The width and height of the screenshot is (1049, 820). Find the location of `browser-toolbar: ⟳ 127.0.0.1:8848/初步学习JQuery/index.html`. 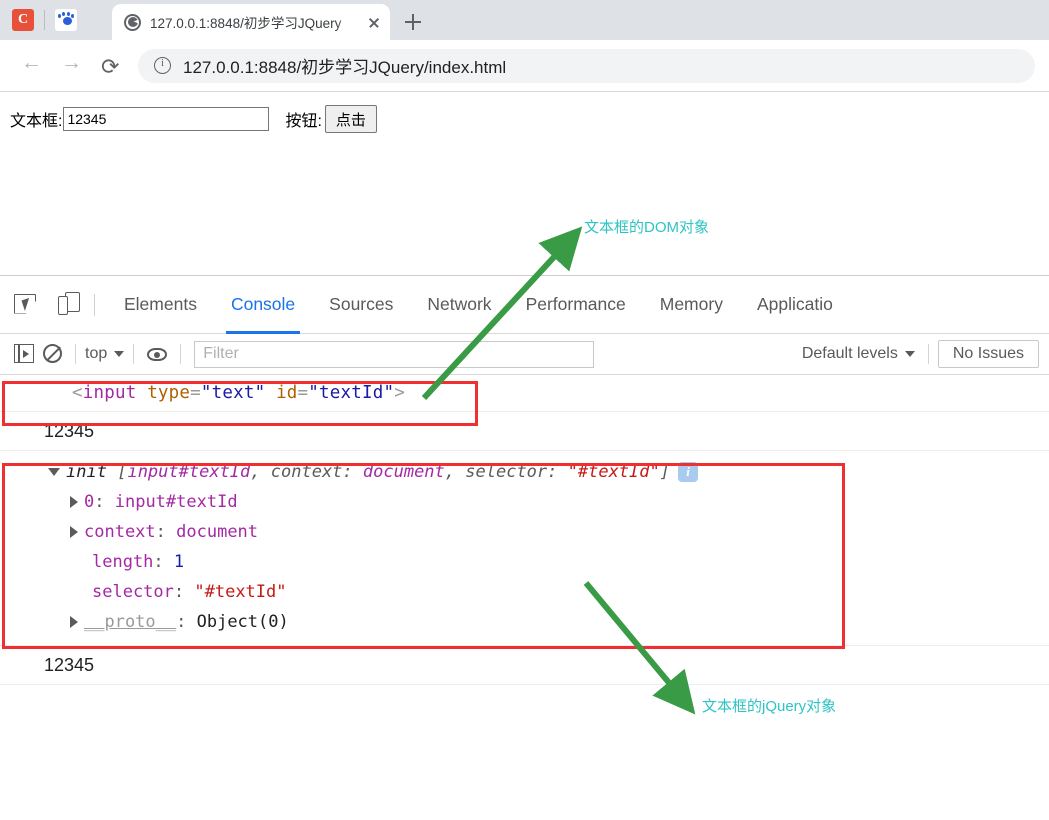

browser-toolbar: ⟳ 127.0.0.1:8848/初步学习JQuery/index.html is located at coordinates (524, 66).